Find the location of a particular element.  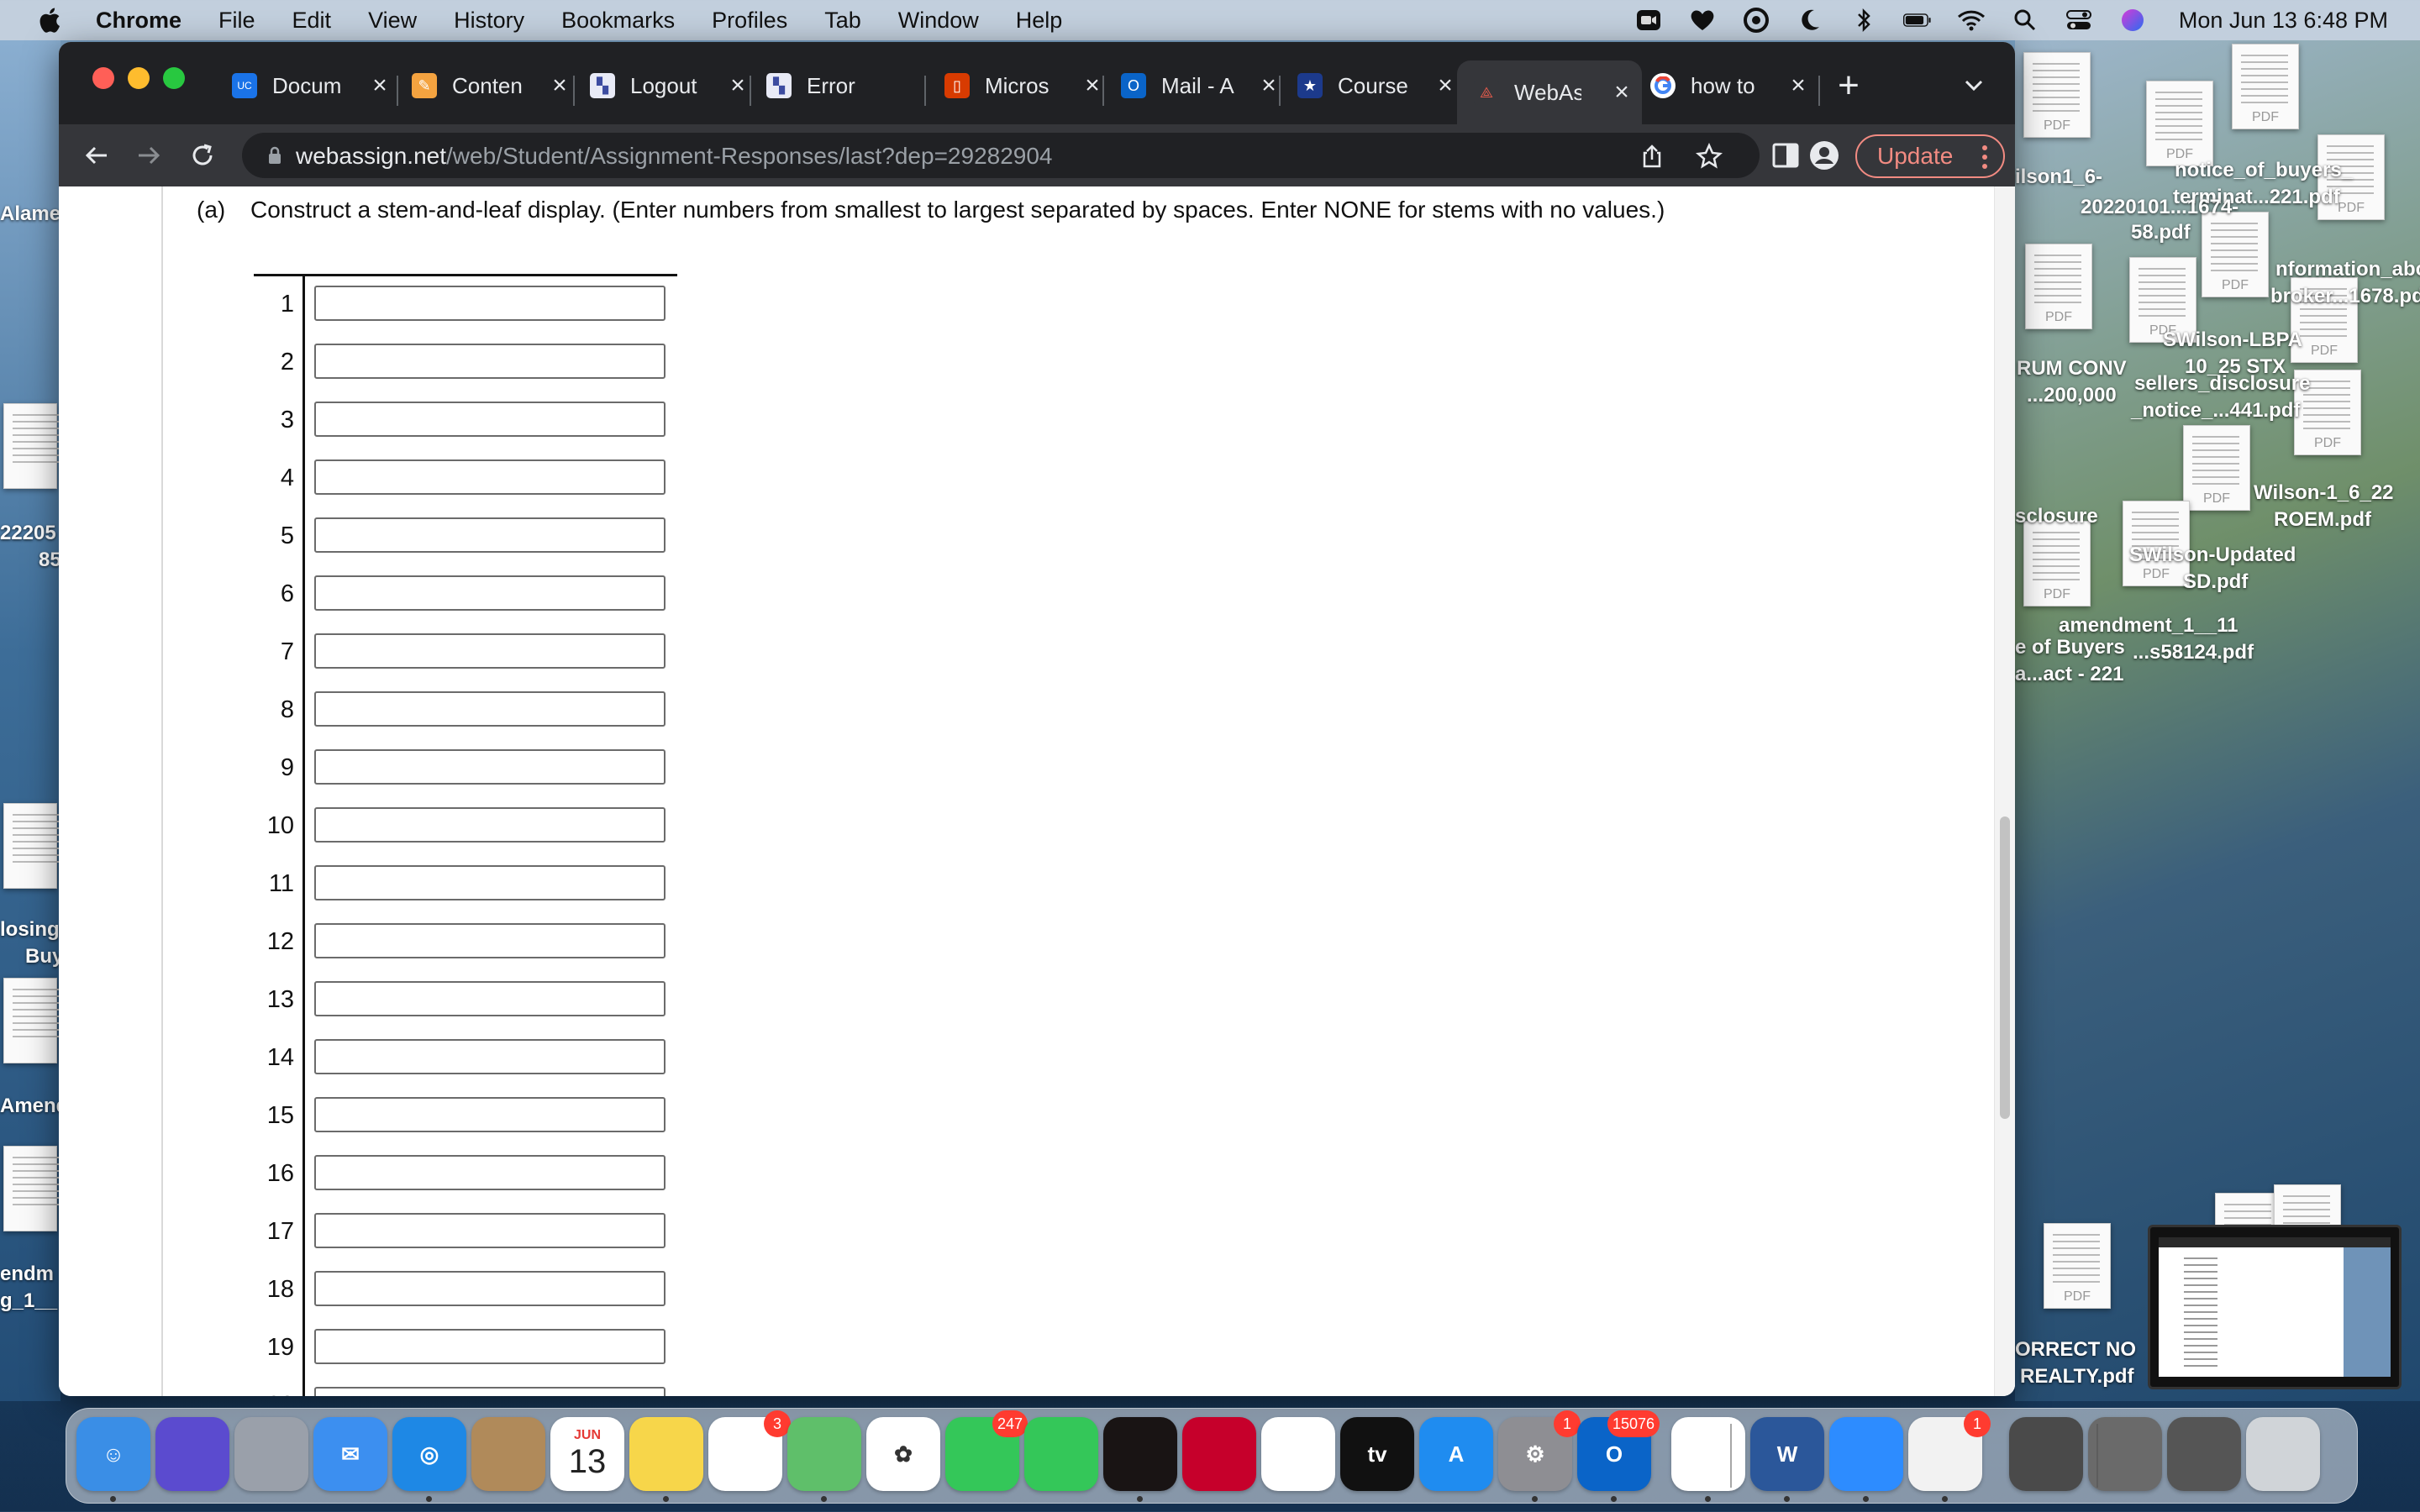

desktop-file-label: notice_of_buyers_ is located at coordinates (2264, 170).